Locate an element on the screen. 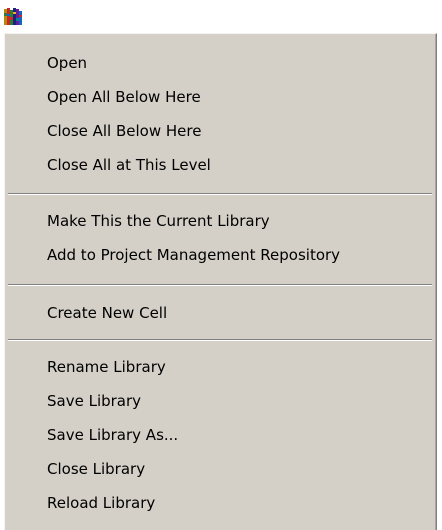 This screenshot has width=442, height=530. menu-item-close-all-at-this-level: Close All at This Level is located at coordinates (219, 165).